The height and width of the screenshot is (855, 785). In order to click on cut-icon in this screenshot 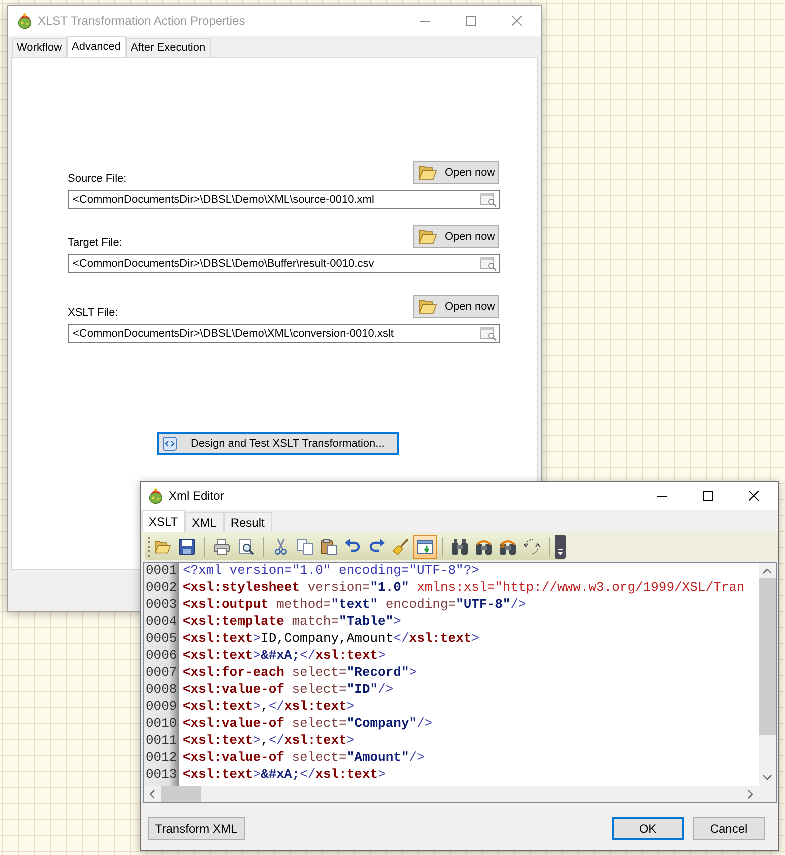, I will do `click(281, 546)`.